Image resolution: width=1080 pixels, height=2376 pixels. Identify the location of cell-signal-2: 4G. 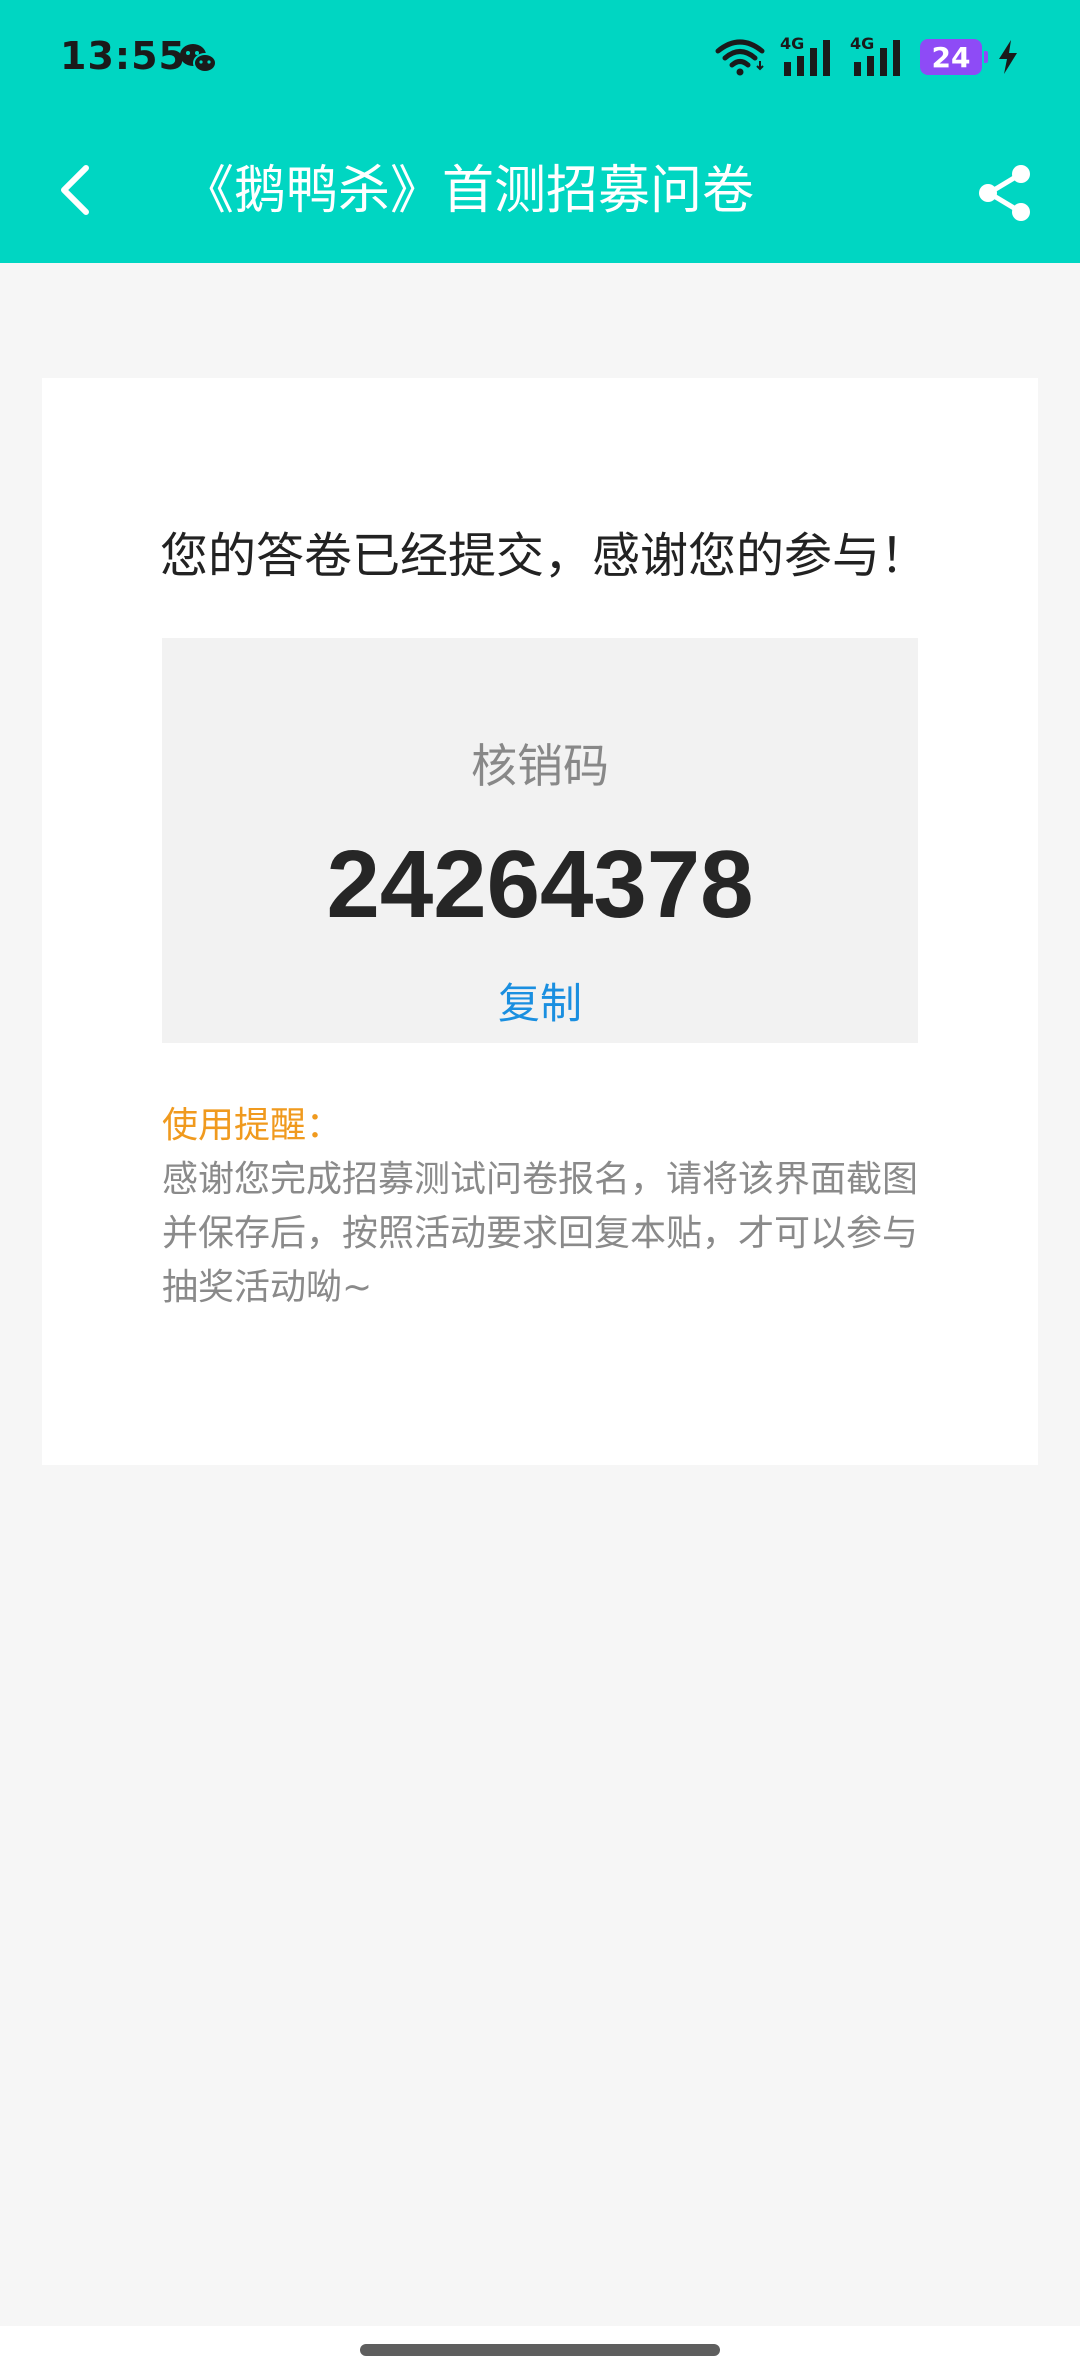
(878, 56).